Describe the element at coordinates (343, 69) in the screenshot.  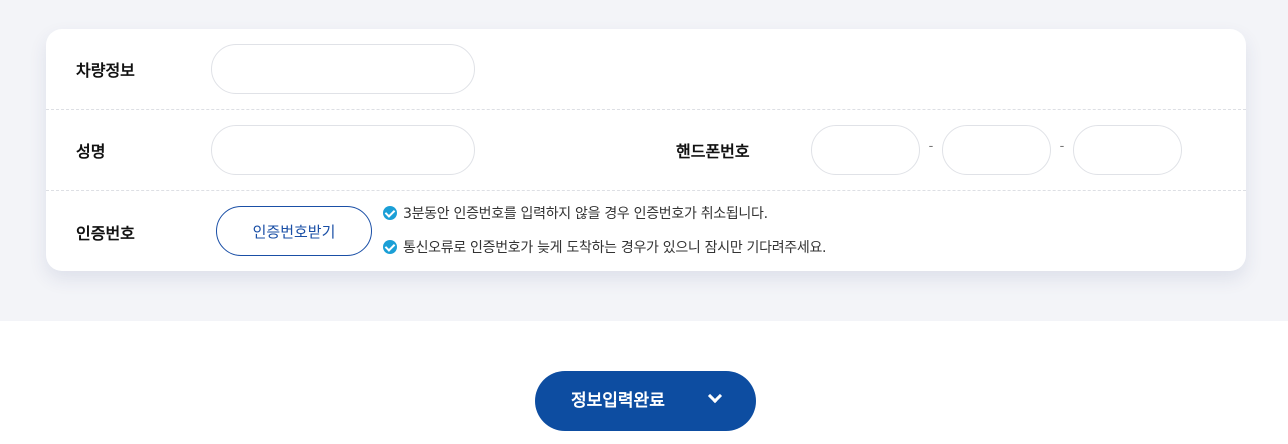
I see `vehicle-input` at that location.